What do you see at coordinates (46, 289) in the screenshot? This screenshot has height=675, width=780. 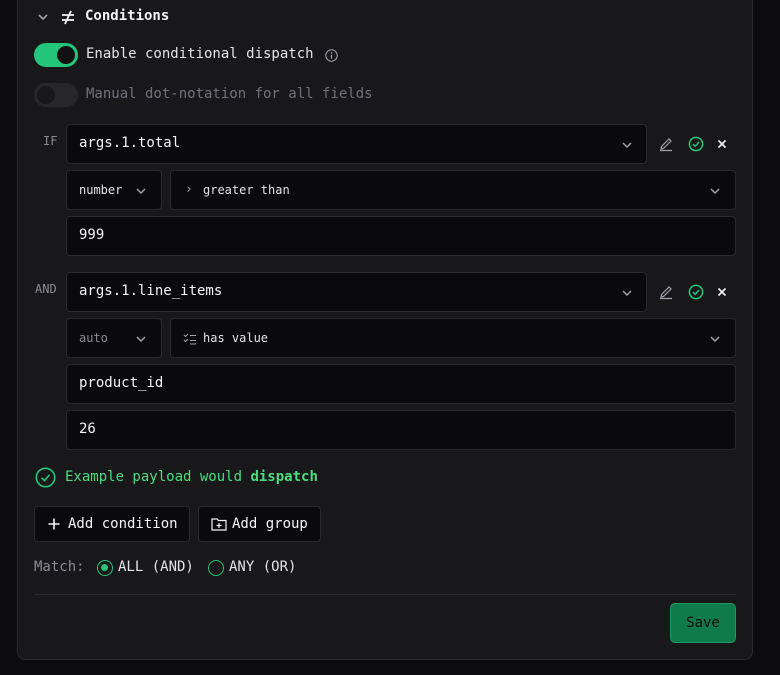 I see `condition-keyword: AND` at bounding box center [46, 289].